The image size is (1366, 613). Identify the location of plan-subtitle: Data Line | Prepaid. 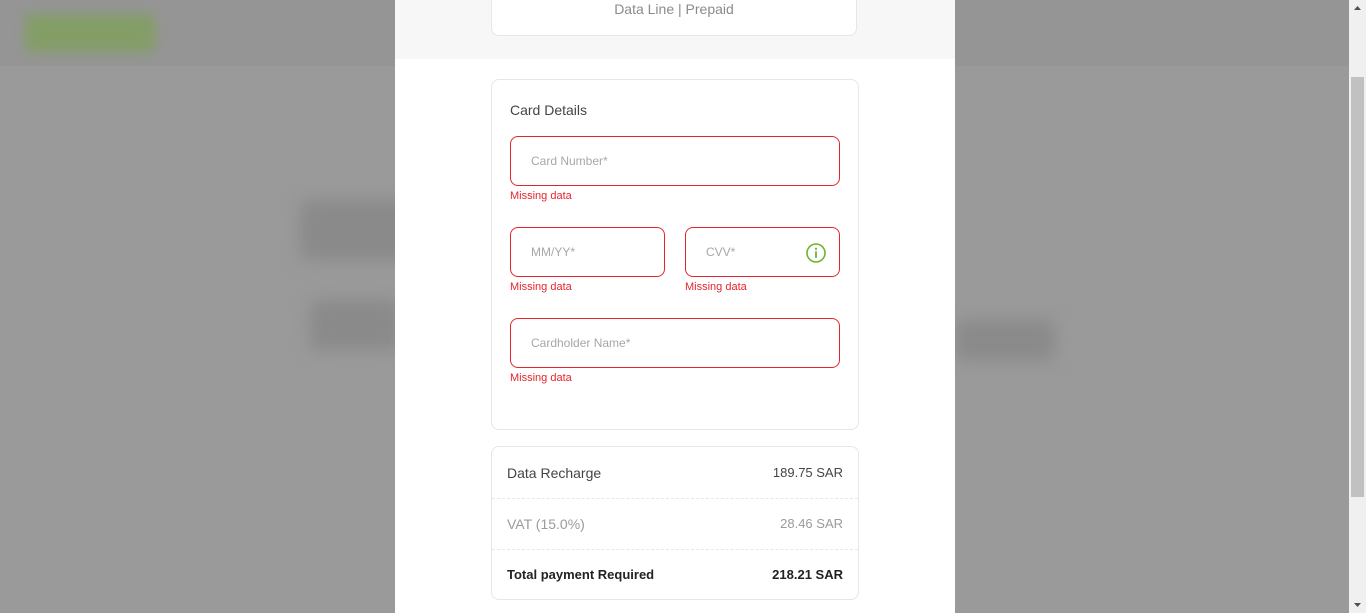
(674, 9).